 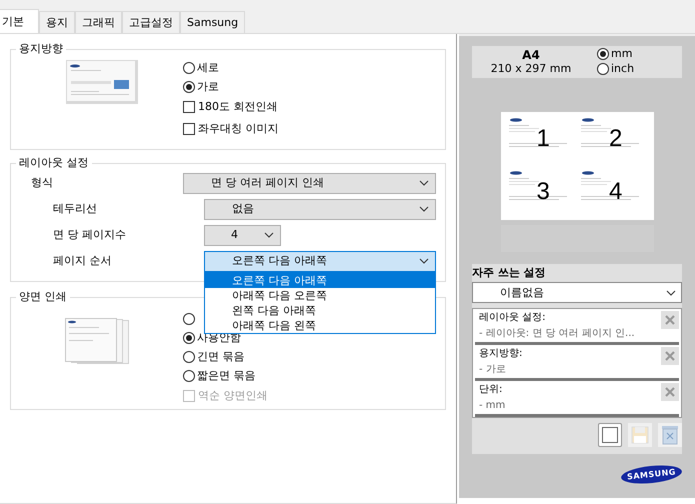 What do you see at coordinates (491, 390) in the screenshot?
I see `setting-title: 단위:` at bounding box center [491, 390].